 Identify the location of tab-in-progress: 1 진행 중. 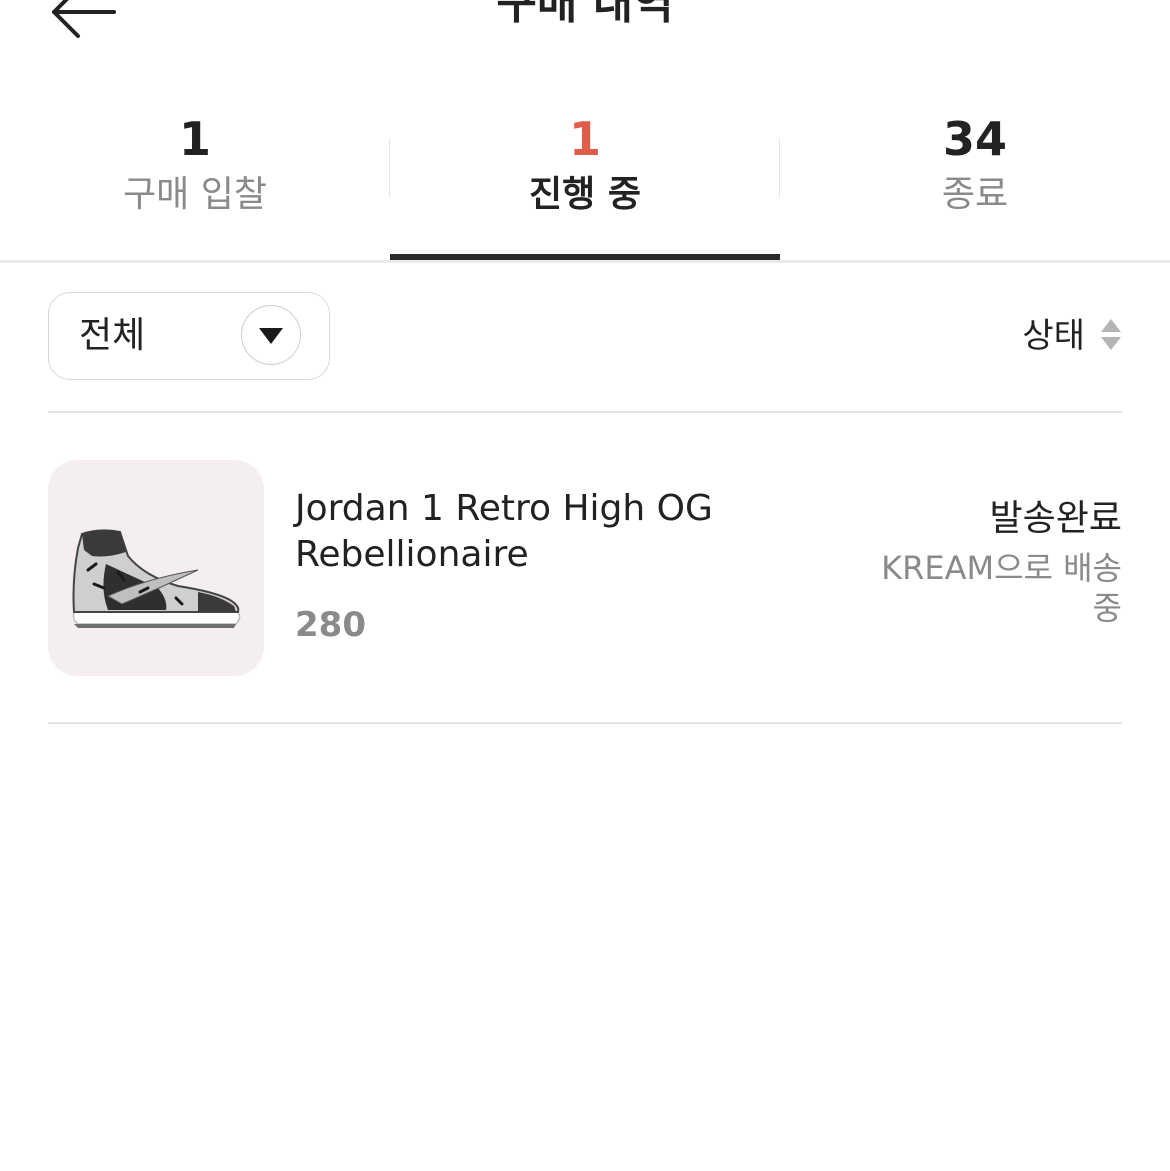
(585, 180).